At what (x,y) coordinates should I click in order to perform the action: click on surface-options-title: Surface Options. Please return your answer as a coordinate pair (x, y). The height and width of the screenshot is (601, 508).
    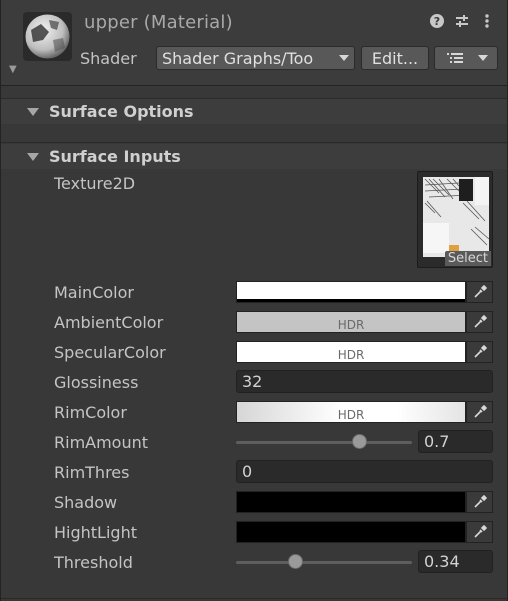
    Looking at the image, I should click on (121, 111).